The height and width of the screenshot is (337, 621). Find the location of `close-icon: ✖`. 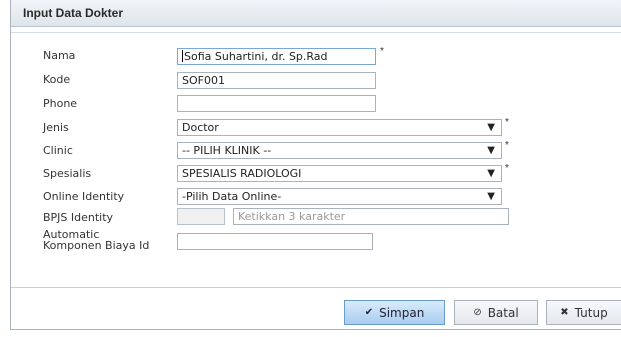

close-icon: ✖ is located at coordinates (564, 312).